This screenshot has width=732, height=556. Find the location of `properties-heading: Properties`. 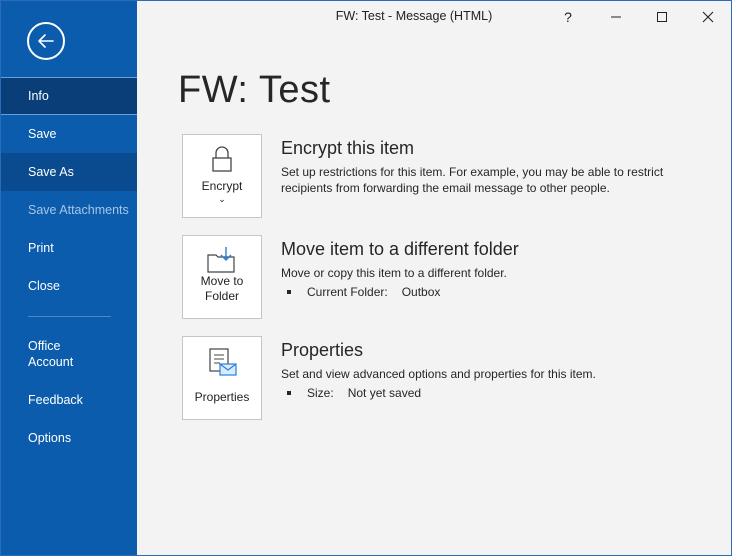

properties-heading: Properties is located at coordinates (322, 350).